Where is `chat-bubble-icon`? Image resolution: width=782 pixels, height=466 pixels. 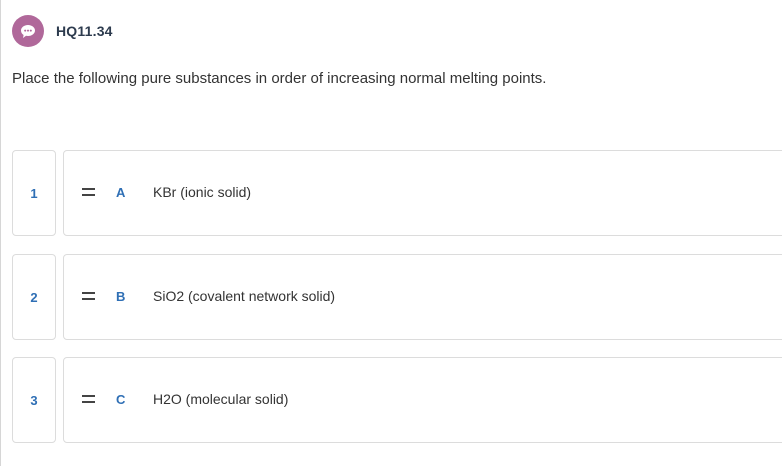 chat-bubble-icon is located at coordinates (28, 31).